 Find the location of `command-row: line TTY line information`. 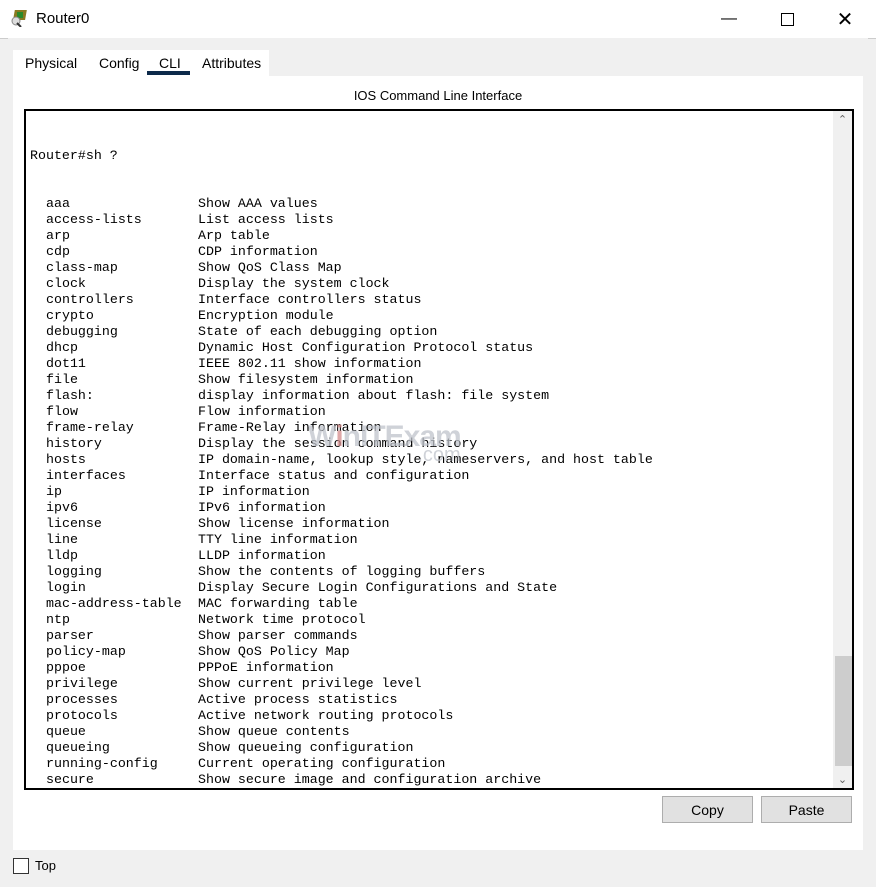

command-row: line TTY line information is located at coordinates (341, 540).